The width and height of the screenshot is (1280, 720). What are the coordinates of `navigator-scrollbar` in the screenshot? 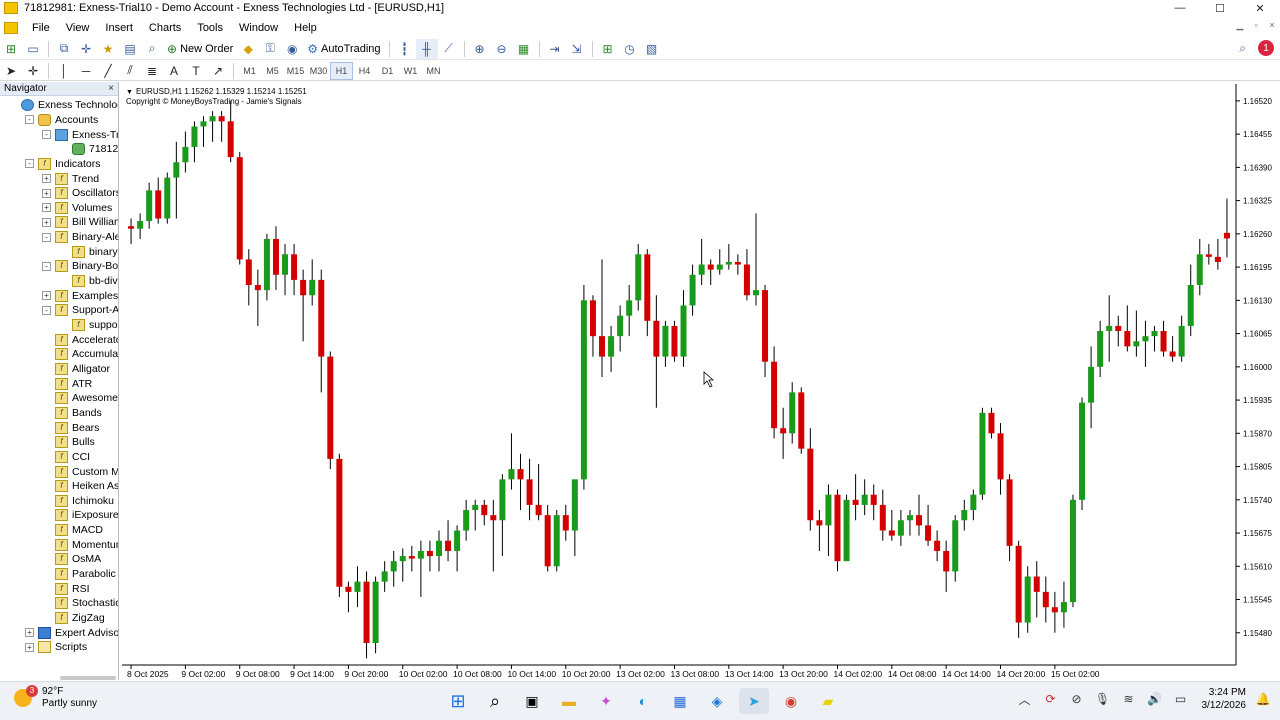 It's located at (88, 678).